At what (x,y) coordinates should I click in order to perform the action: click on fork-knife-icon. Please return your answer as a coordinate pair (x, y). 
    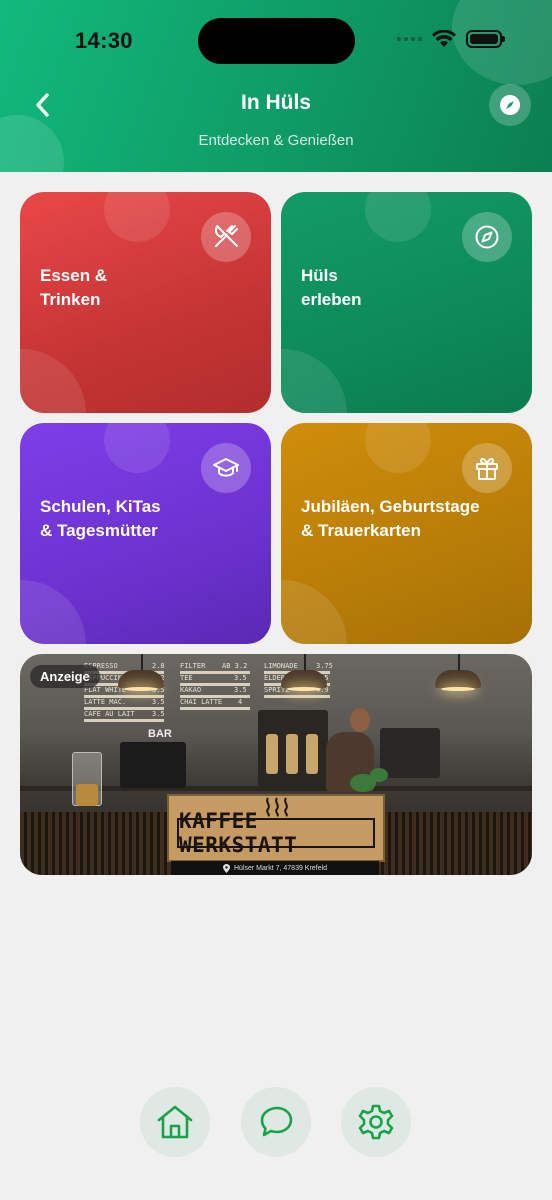
    Looking at the image, I should click on (226, 236).